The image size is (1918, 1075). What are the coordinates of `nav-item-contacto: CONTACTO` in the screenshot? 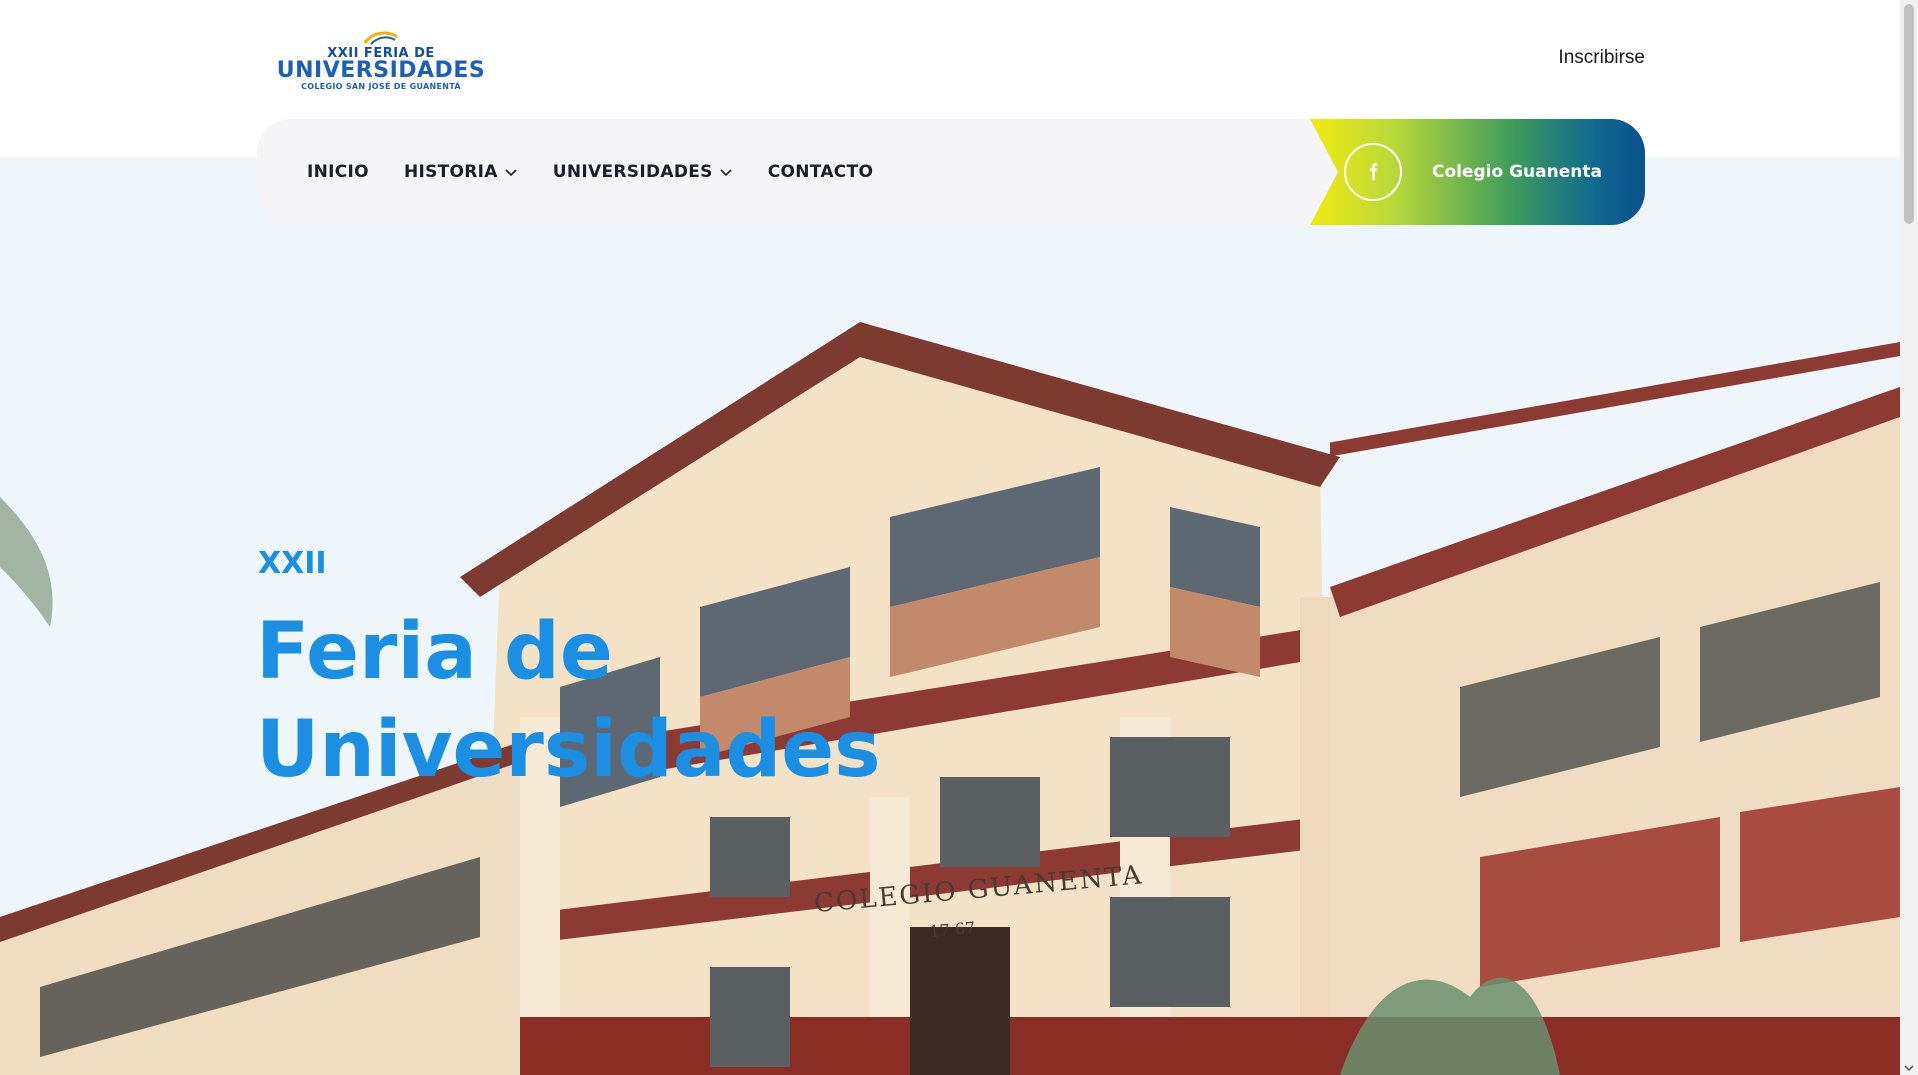 It's located at (821, 172).